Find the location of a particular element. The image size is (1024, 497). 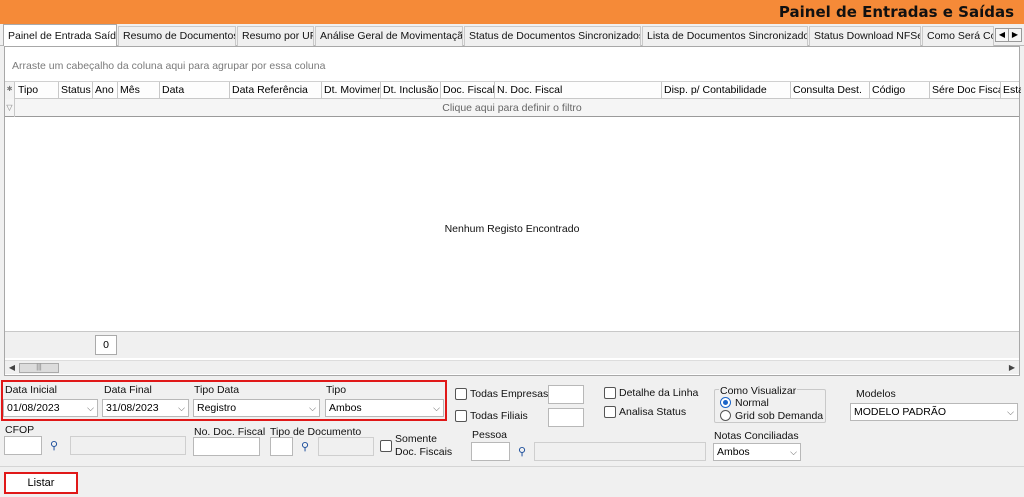

filiais-input is located at coordinates (566, 417).